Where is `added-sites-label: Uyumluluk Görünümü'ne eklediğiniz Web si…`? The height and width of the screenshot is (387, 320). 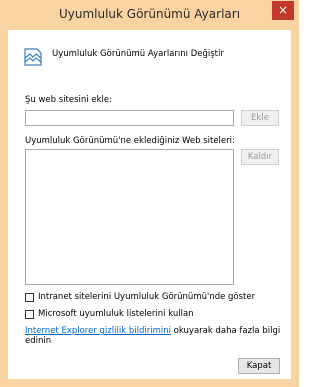
added-sites-label: Uyumluluk Görünümü'ne eklediğiniz Web si… is located at coordinates (130, 141).